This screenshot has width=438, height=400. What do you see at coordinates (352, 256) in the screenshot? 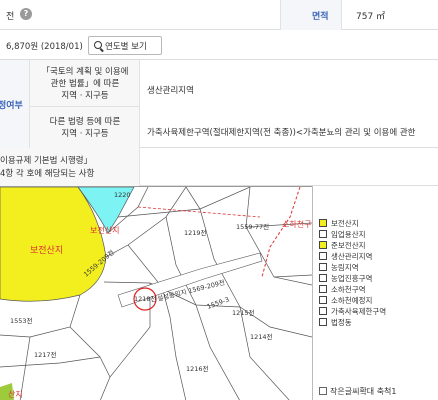
I see `legend-label: 생산관리지역` at bounding box center [352, 256].